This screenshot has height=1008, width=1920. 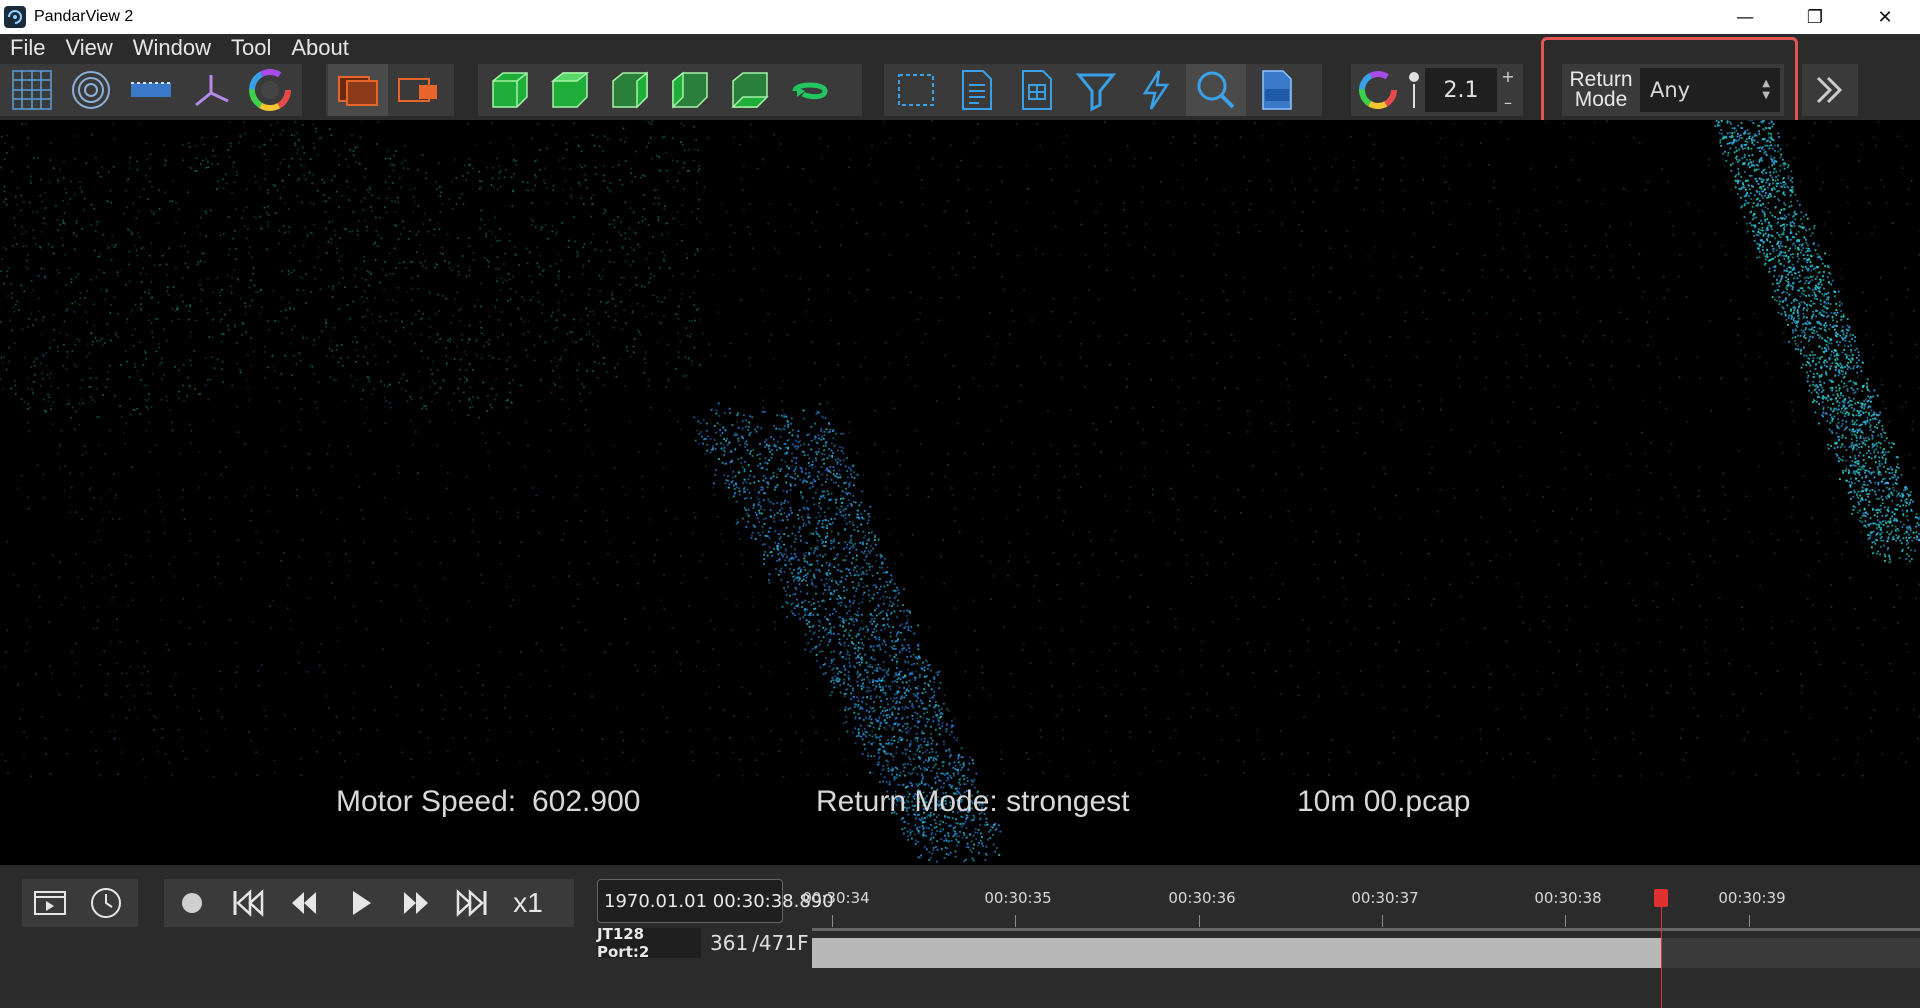 What do you see at coordinates (1752, 898) in the screenshot?
I see `tick-label: 00:30:39` at bounding box center [1752, 898].